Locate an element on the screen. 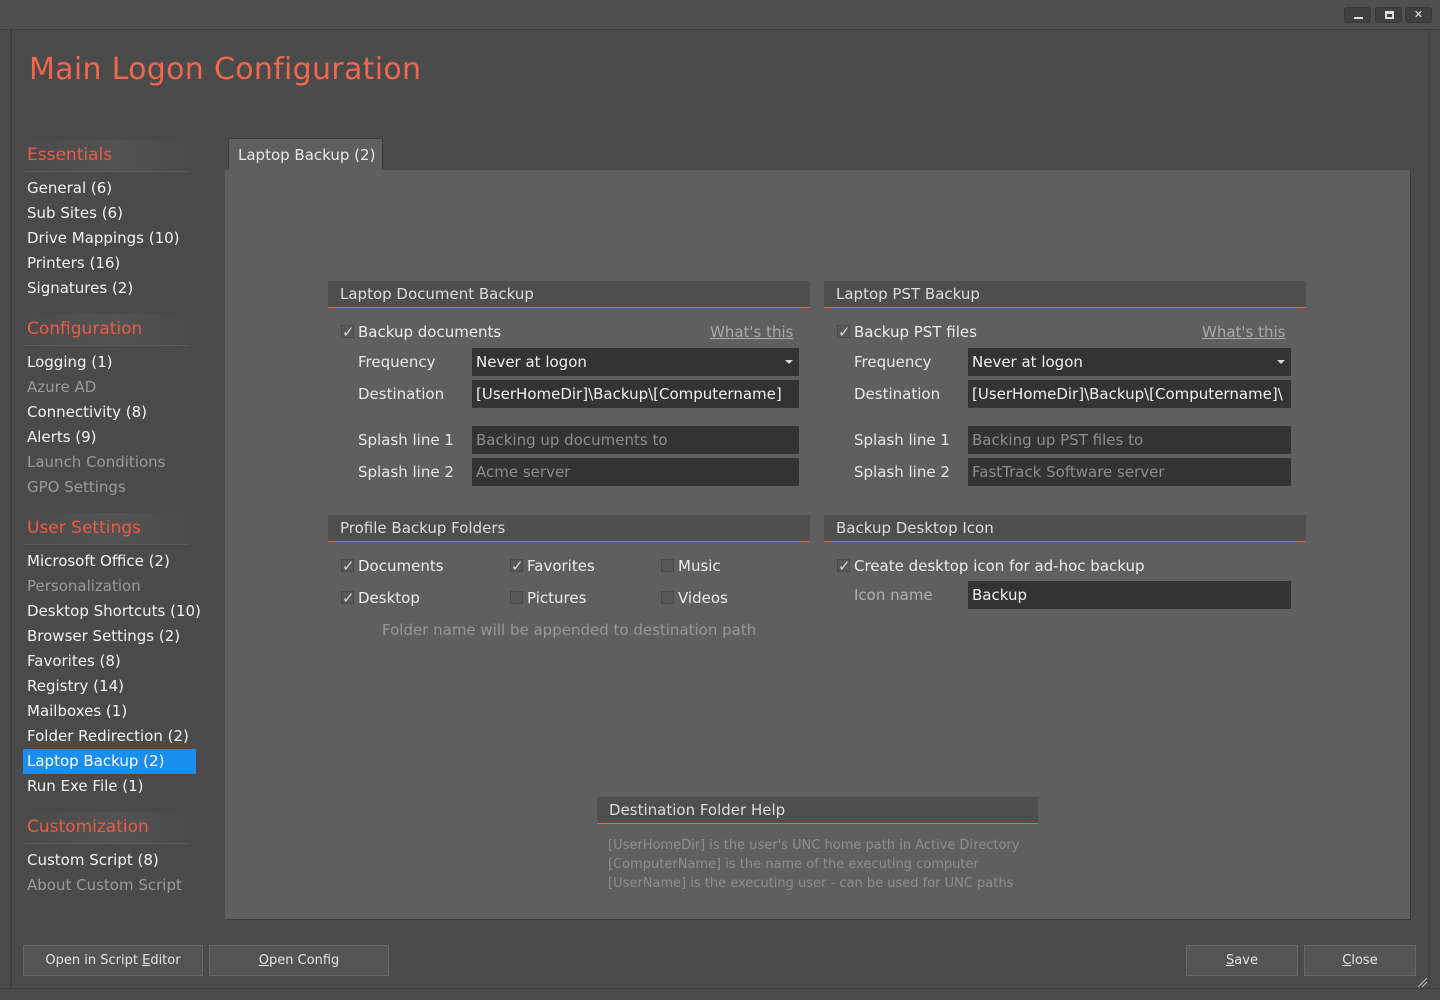 This screenshot has height=1000, width=1440. sidebar-item-run-exe-file: Run Exe File (1) is located at coordinates (109, 786).